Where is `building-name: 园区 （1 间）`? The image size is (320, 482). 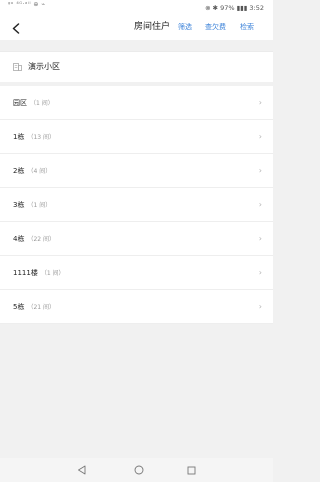
building-name: 园区 （1 间） is located at coordinates (33, 103).